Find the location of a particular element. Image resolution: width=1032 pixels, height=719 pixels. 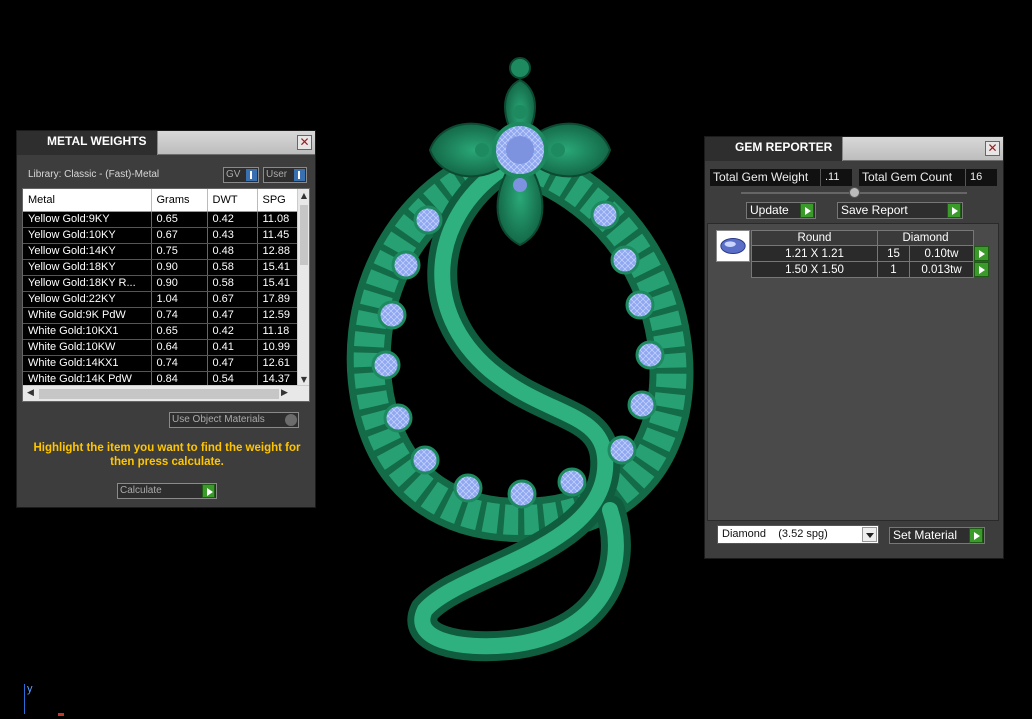

scroll-down-icon: ▼ is located at coordinates (304, 380).